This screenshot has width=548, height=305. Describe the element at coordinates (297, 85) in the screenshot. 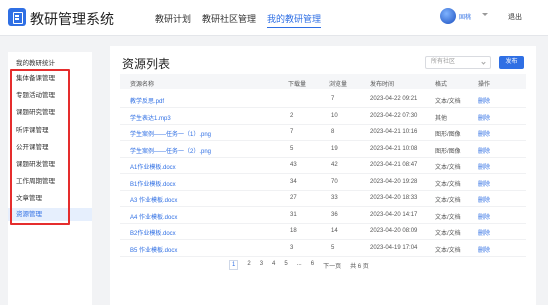

I see `col-downloads: 下载量` at that location.